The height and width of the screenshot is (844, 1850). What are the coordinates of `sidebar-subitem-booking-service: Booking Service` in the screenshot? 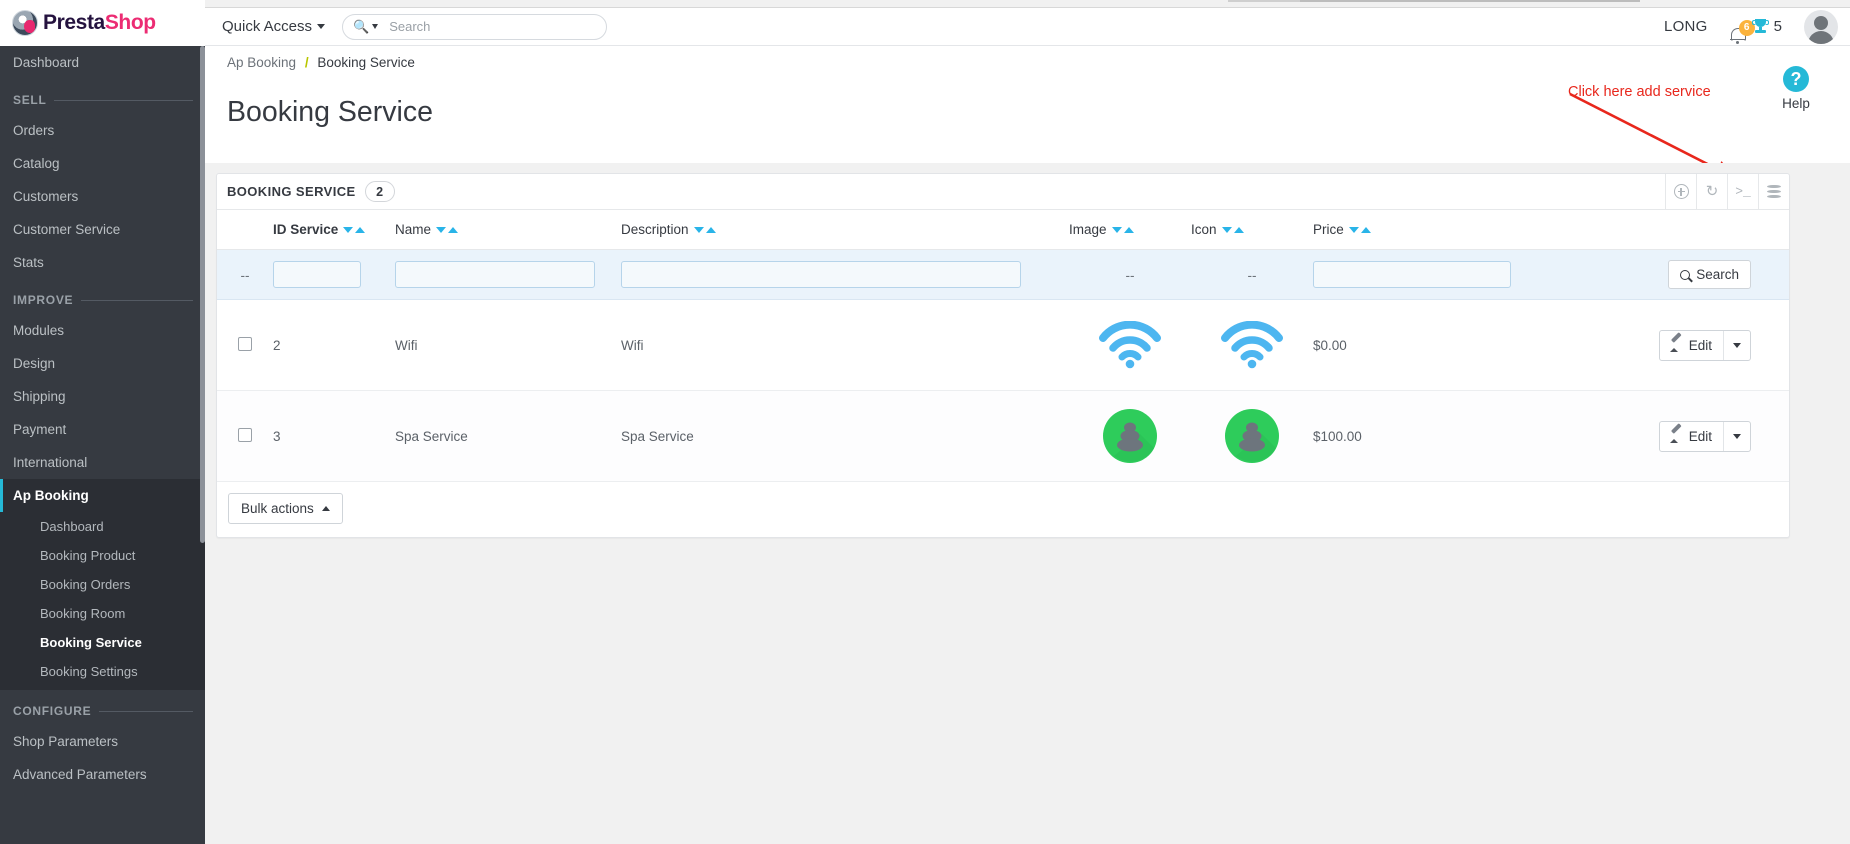 It's located at (102, 642).